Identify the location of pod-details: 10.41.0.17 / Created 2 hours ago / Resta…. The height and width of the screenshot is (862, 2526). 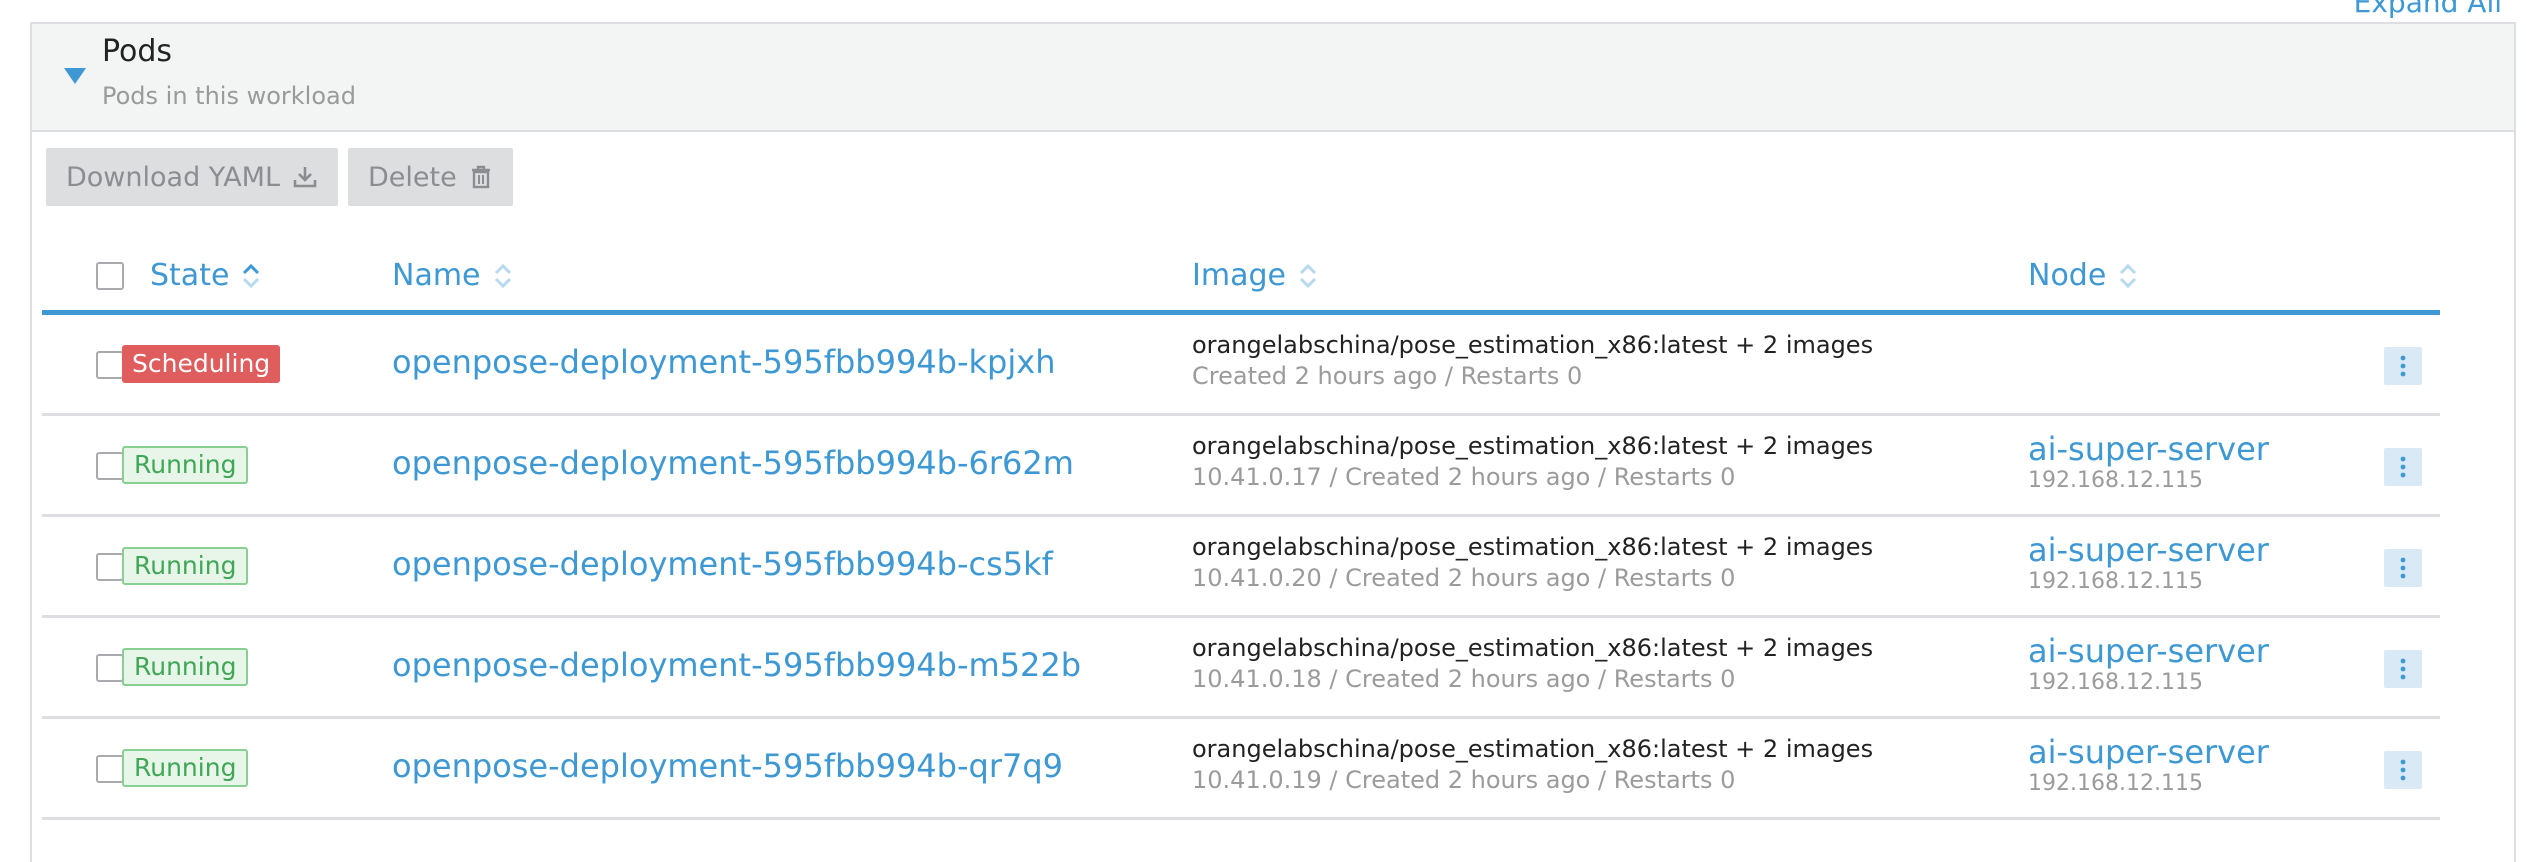
(1464, 477).